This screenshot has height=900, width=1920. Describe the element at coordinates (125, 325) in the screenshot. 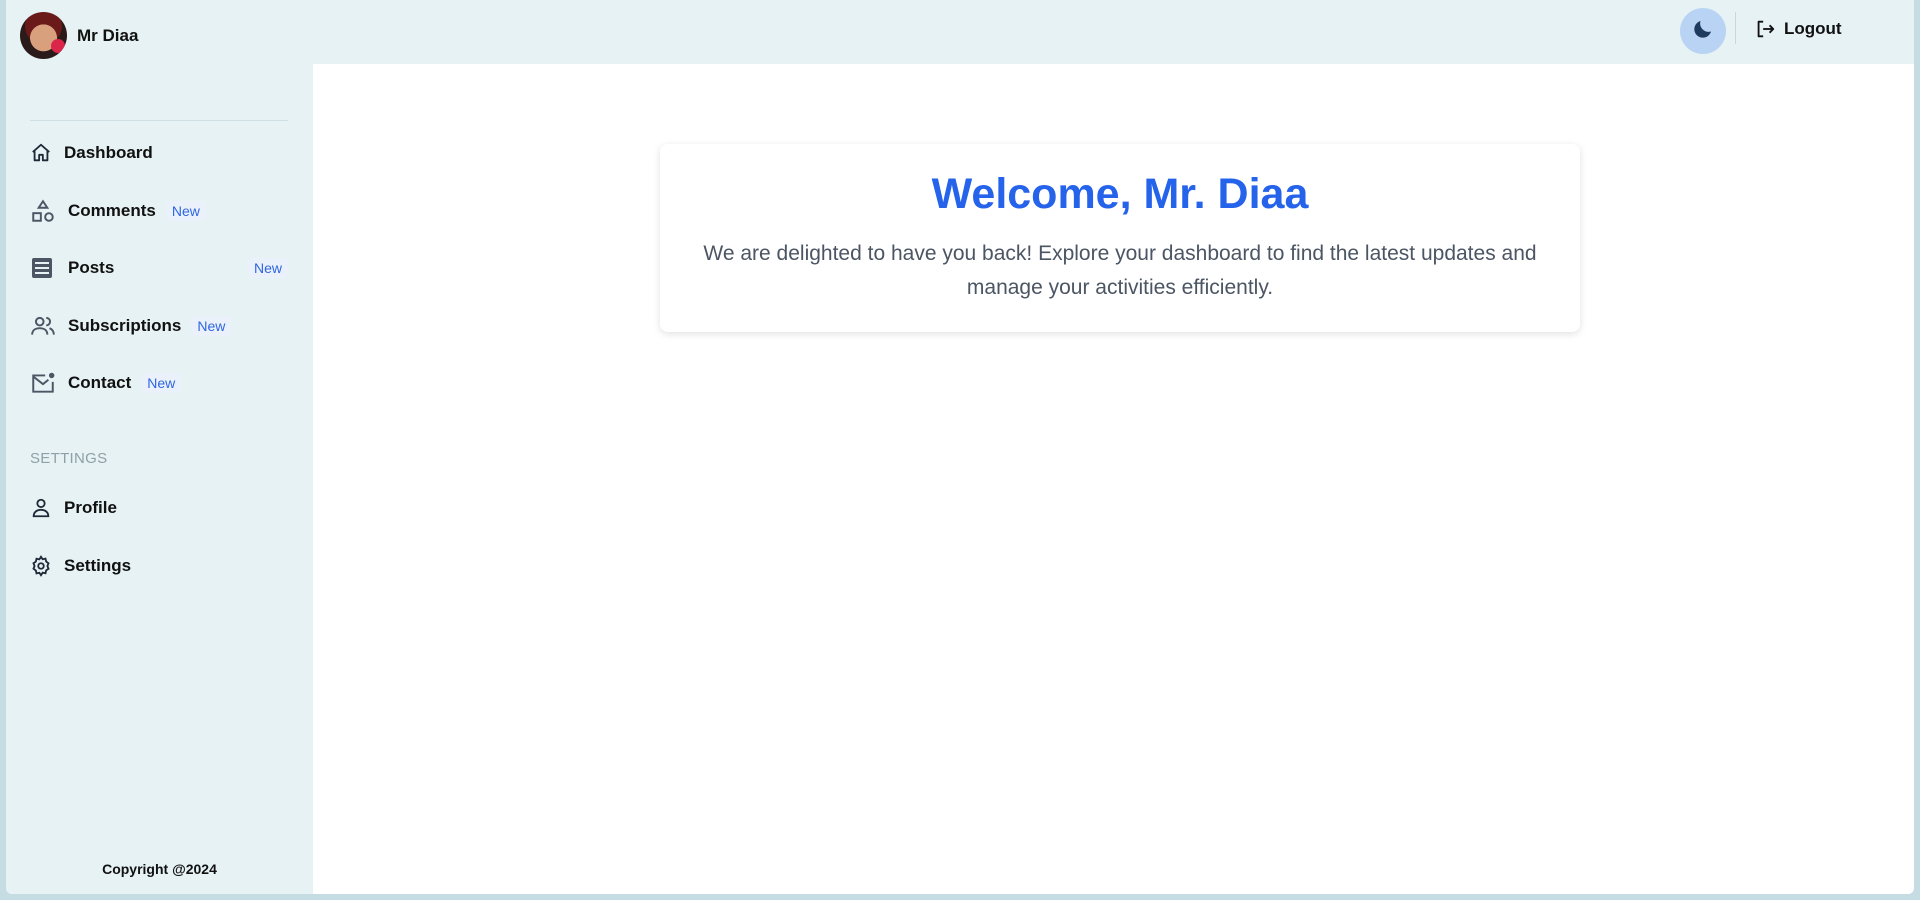

I see `sidebar-item-label: Subscriptions` at that location.